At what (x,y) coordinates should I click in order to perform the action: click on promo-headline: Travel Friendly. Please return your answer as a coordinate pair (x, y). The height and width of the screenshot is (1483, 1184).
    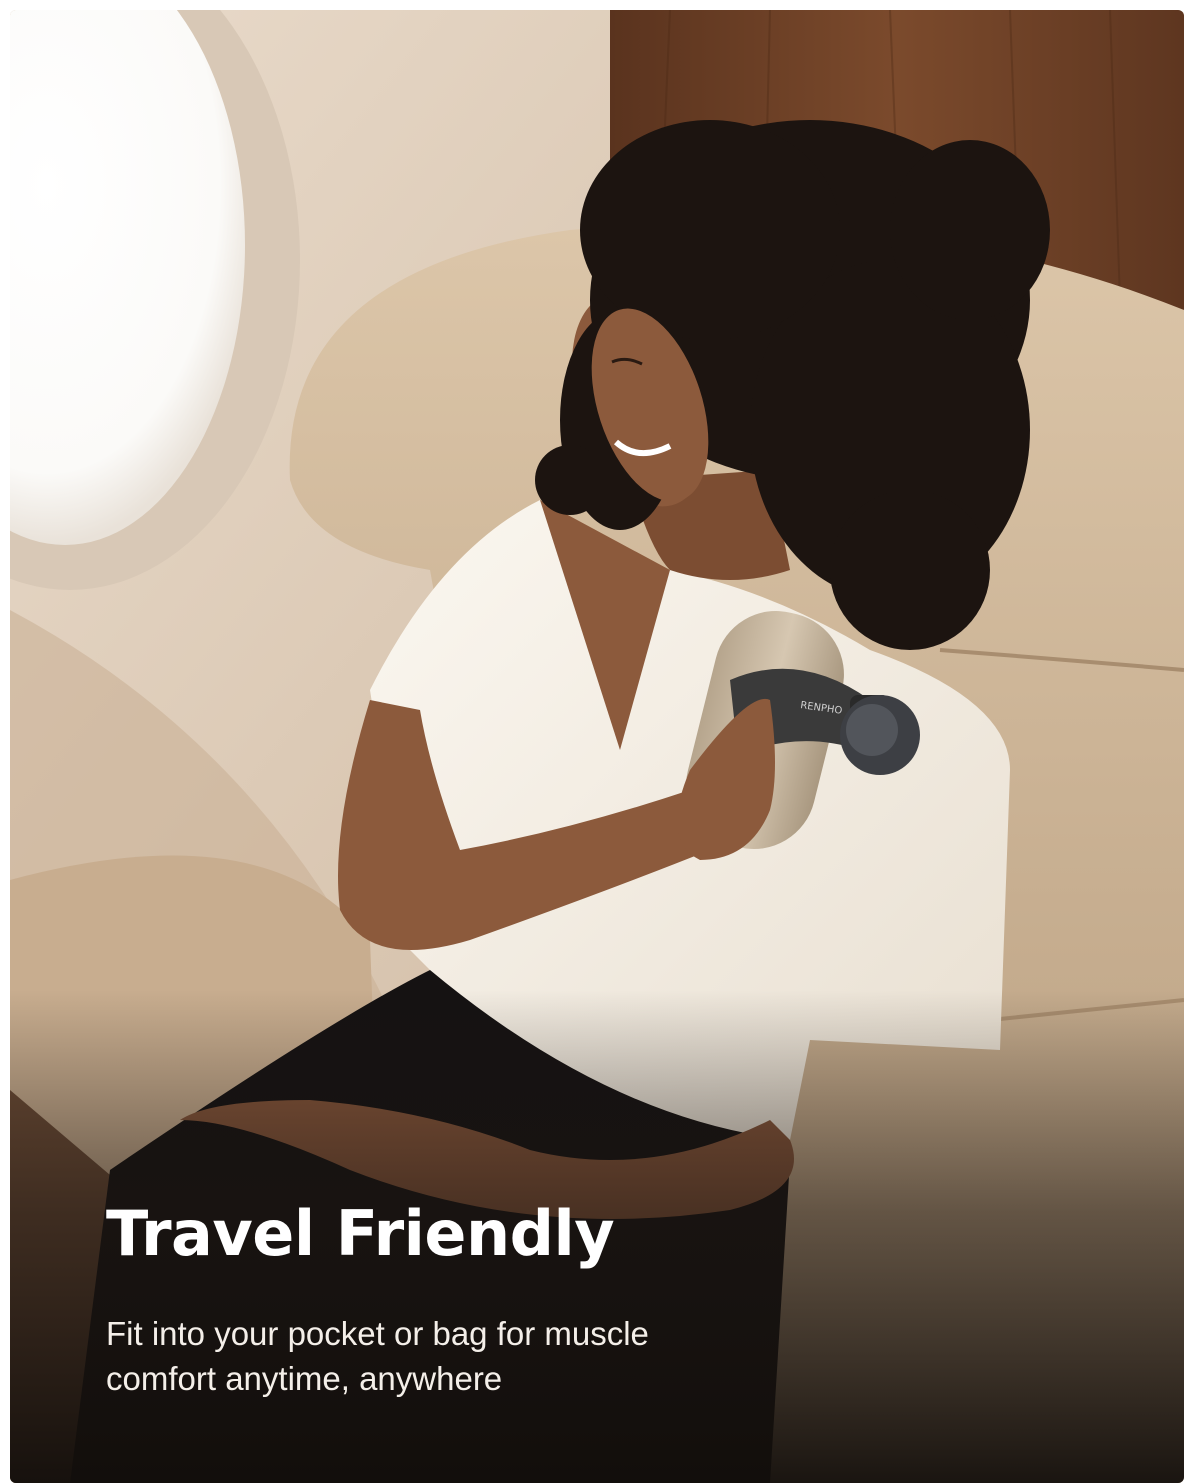
    Looking at the image, I should click on (360, 1233).